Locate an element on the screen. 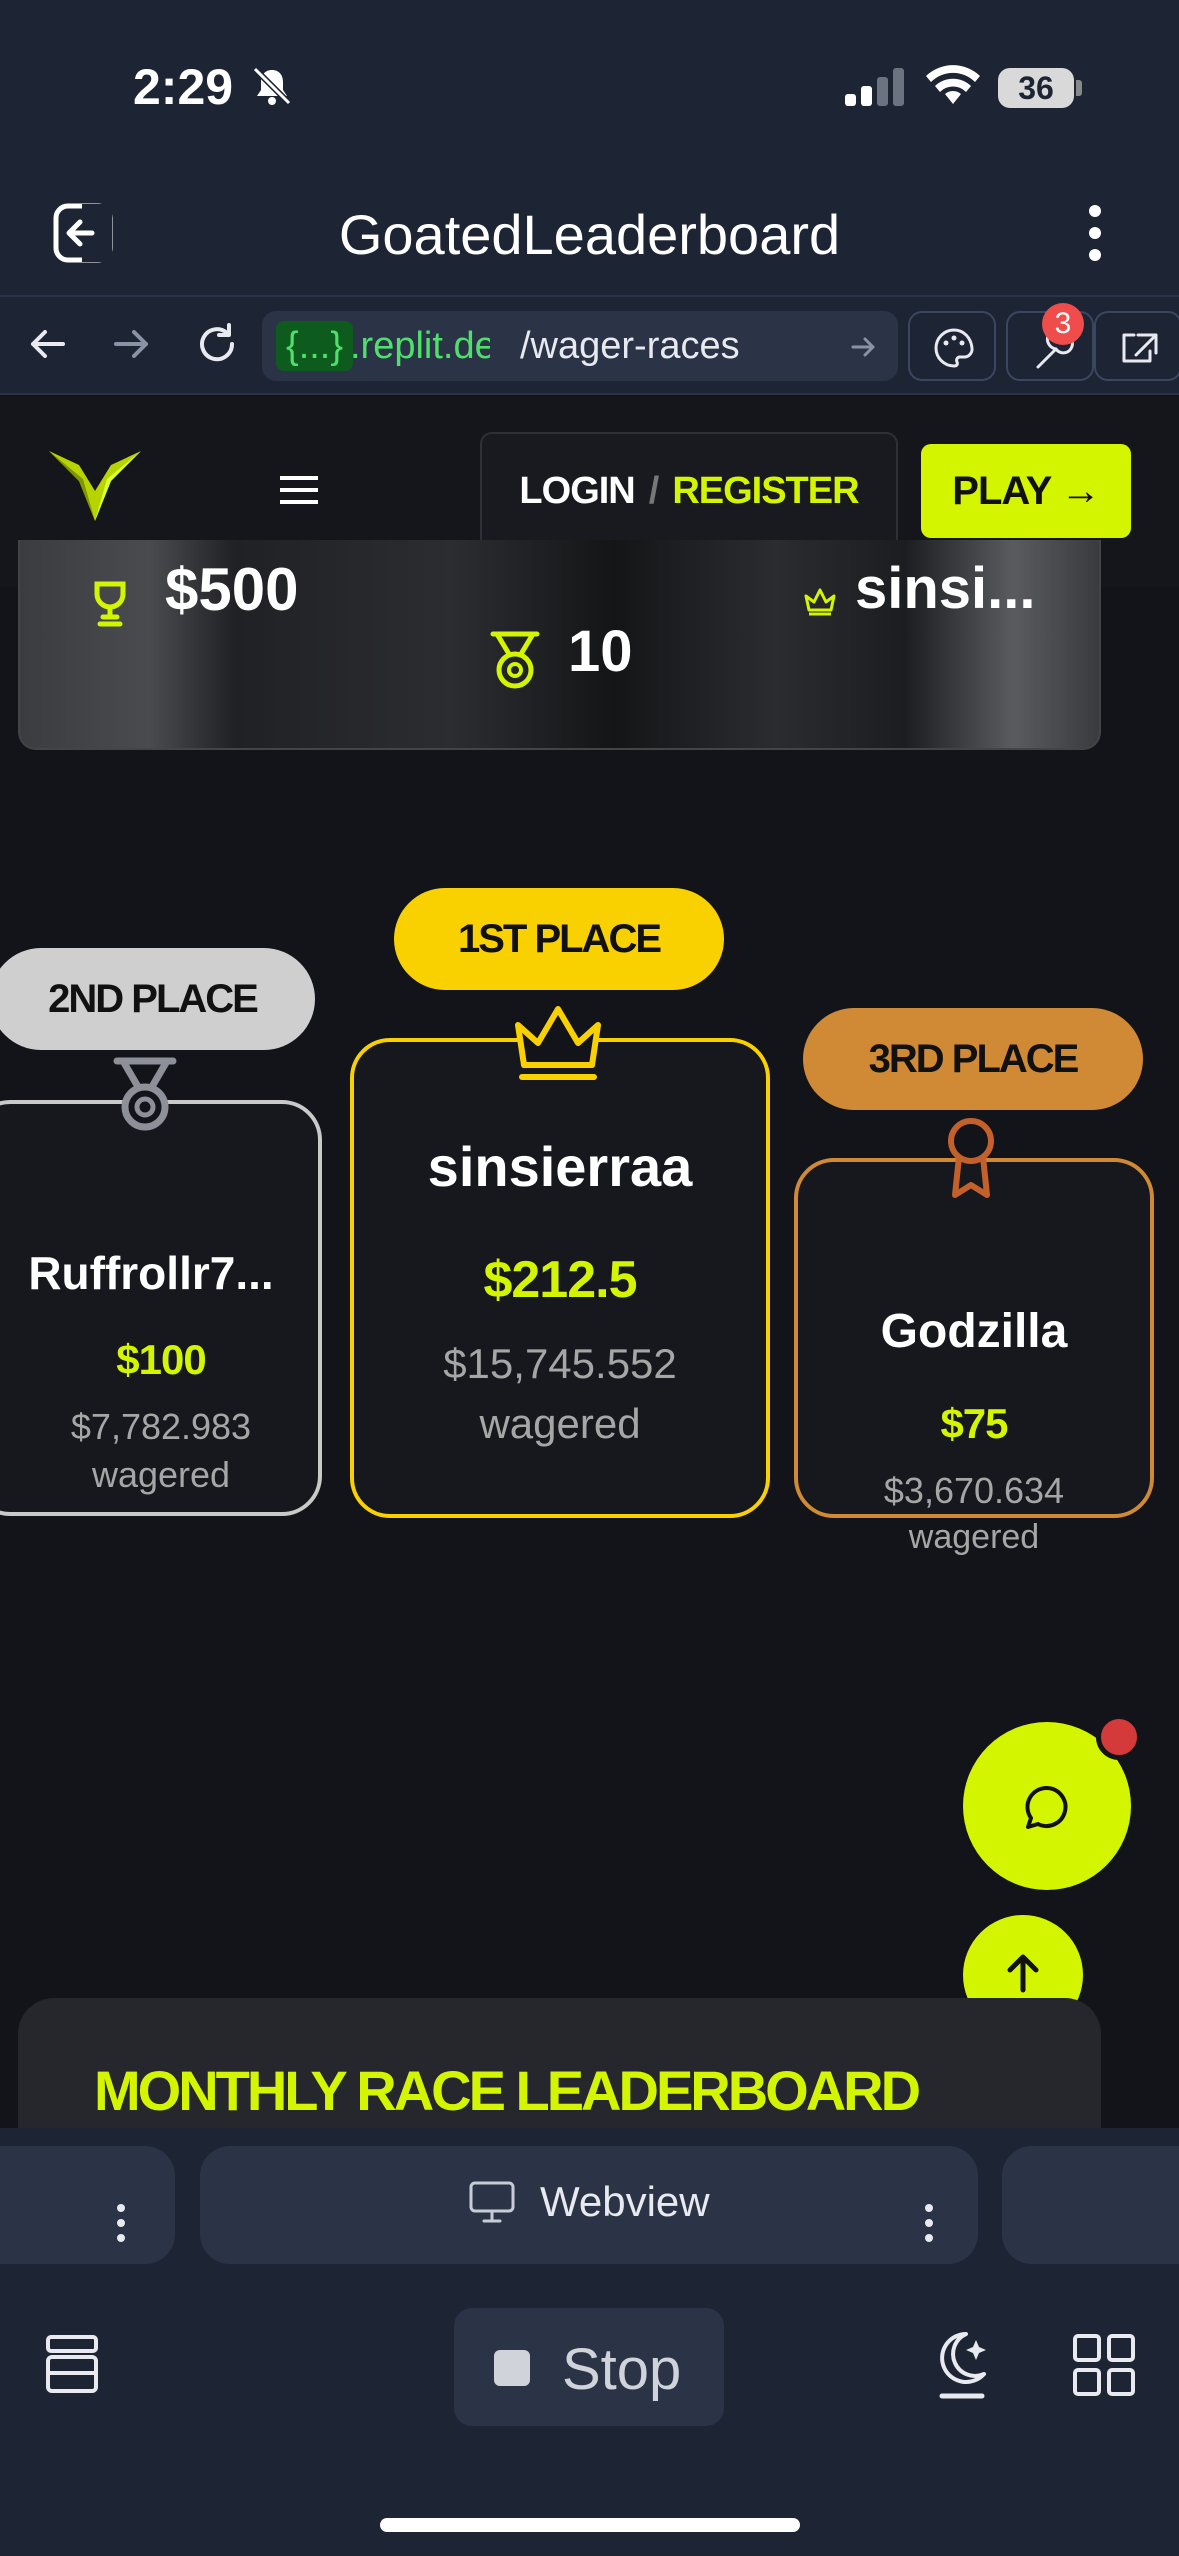 This screenshot has width=1179, height=2556. url-domain-highlight: {...} is located at coordinates (315, 346).